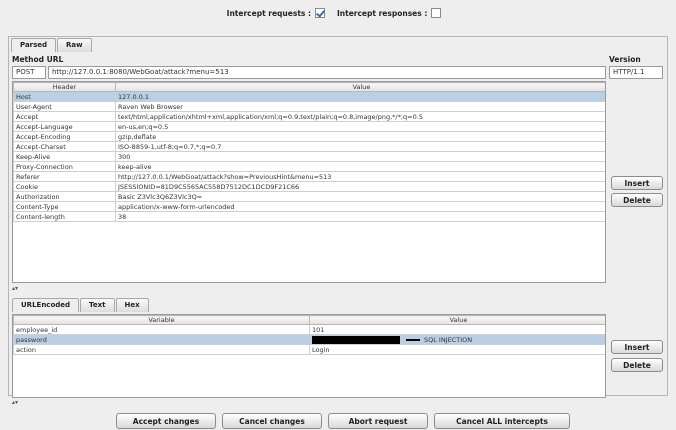 The image size is (676, 430). I want to click on header-value-cell: gzip,deflate, so click(360, 136).